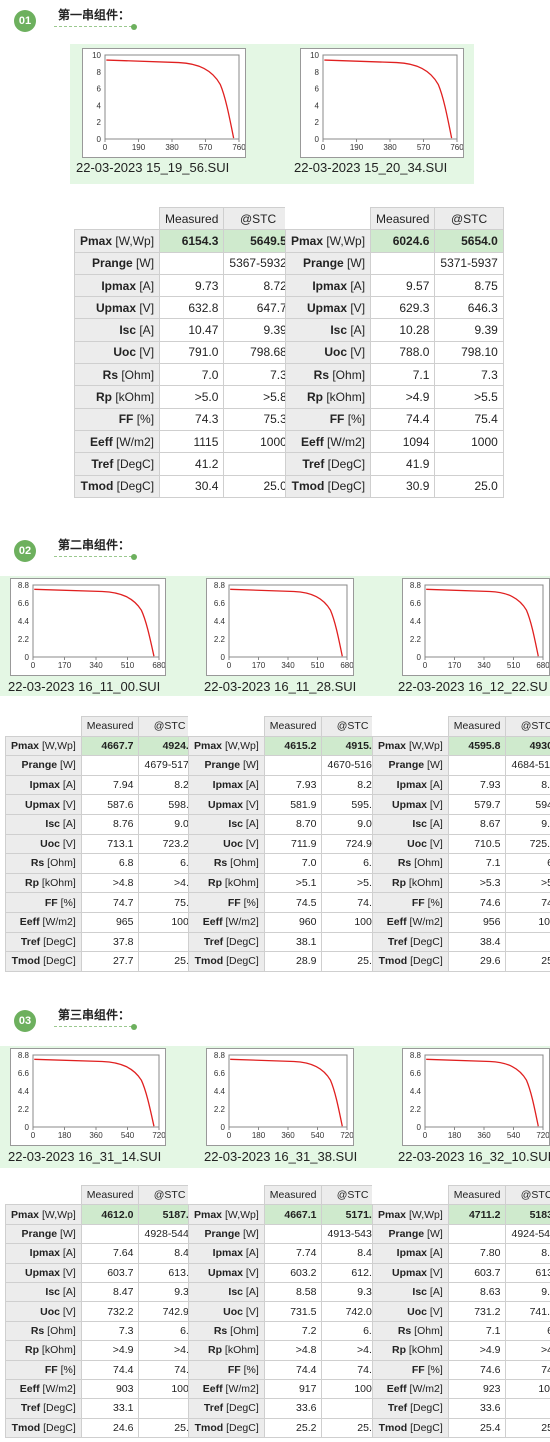 The height and width of the screenshot is (1442, 550). I want to click on section-title-dot, so click(134, 557).